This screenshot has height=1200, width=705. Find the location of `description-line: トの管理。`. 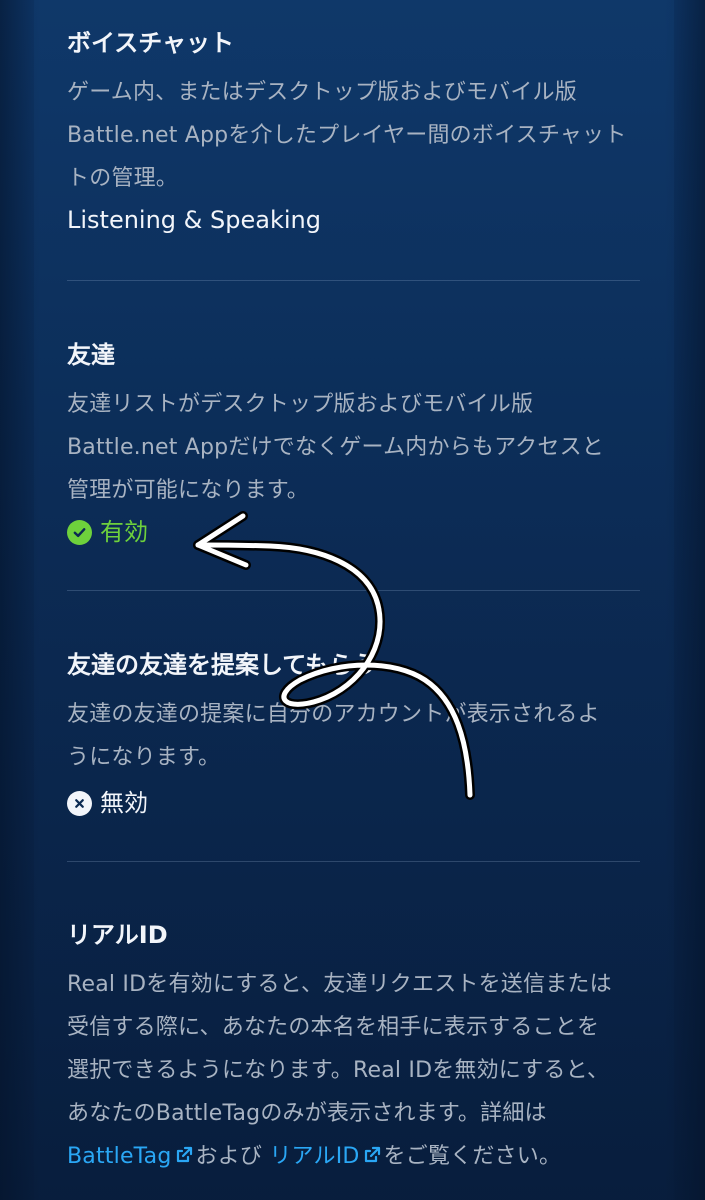

description-line: トの管理。 is located at coordinates (123, 178).